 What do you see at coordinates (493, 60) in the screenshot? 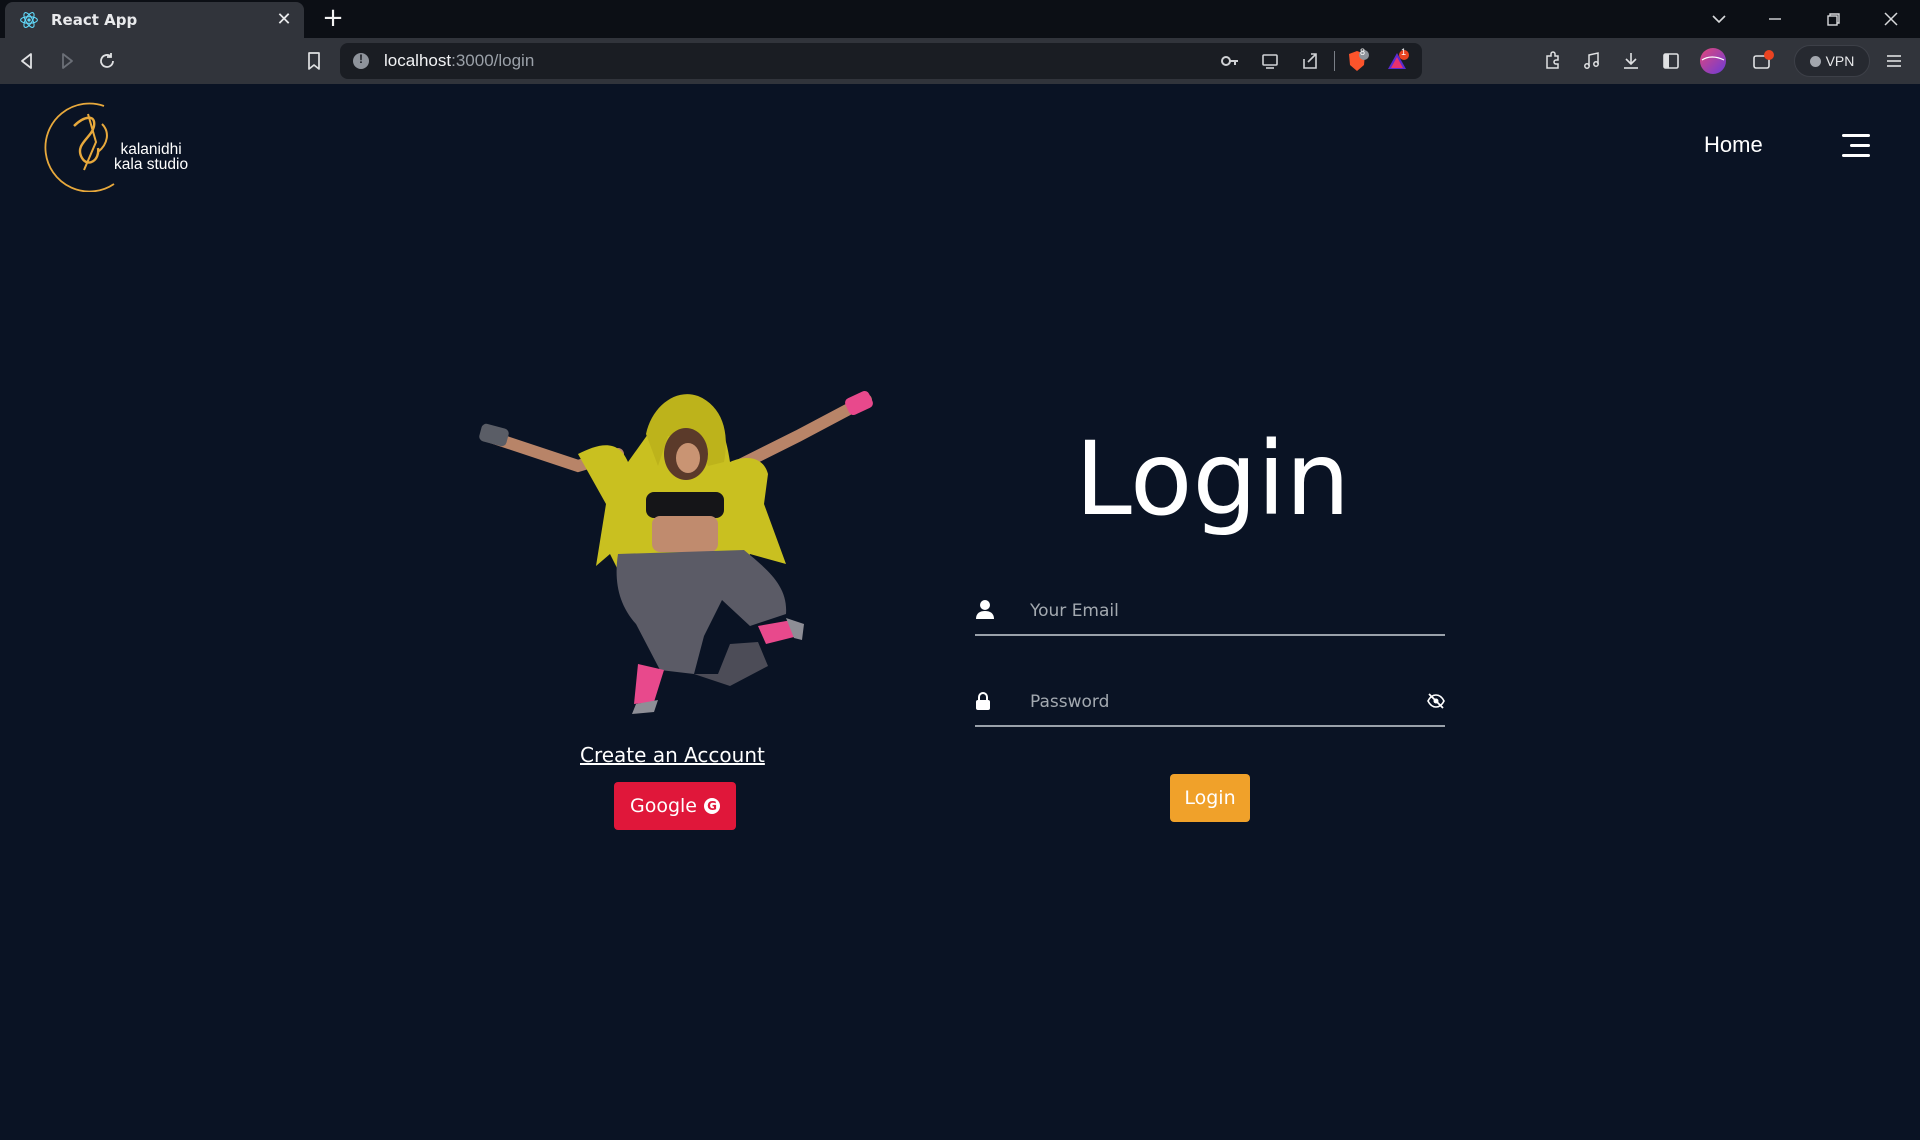
I see `url-path: :3000/login` at bounding box center [493, 60].